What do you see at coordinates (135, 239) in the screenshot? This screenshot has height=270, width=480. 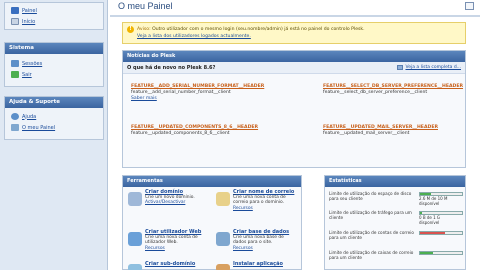 I see `web-user-icon` at bounding box center [135, 239].